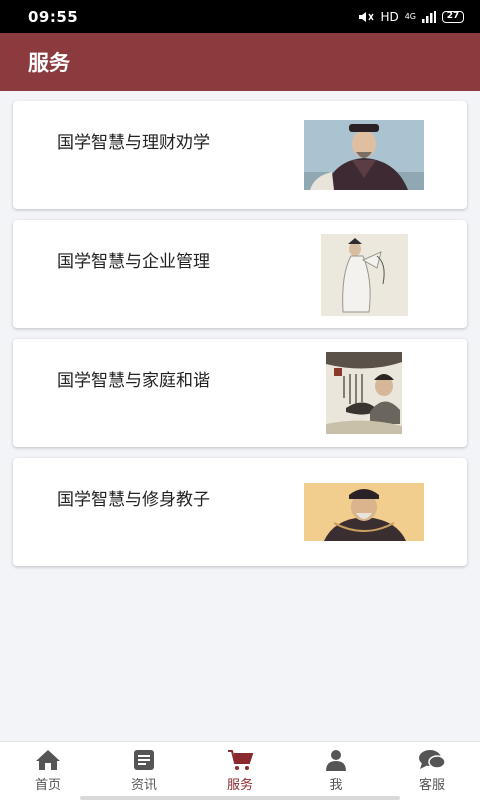 Image resolution: width=480 pixels, height=800 pixels. Describe the element at coordinates (47, 785) in the screenshot. I see `nav-label: 首页` at that location.